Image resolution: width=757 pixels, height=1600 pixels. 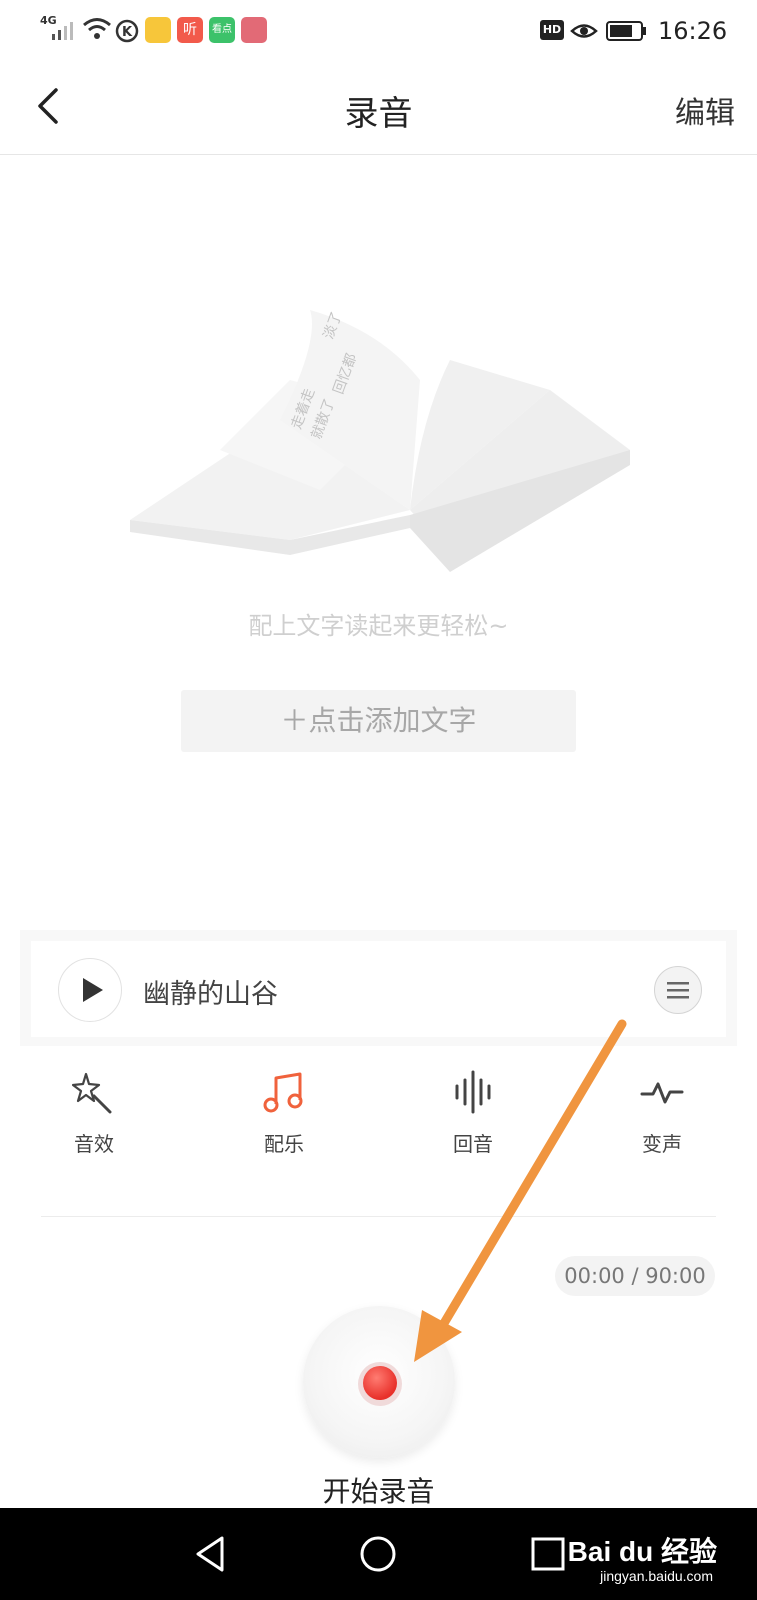 I want to click on song-title: 幽静的山谷, so click(x=210, y=994).